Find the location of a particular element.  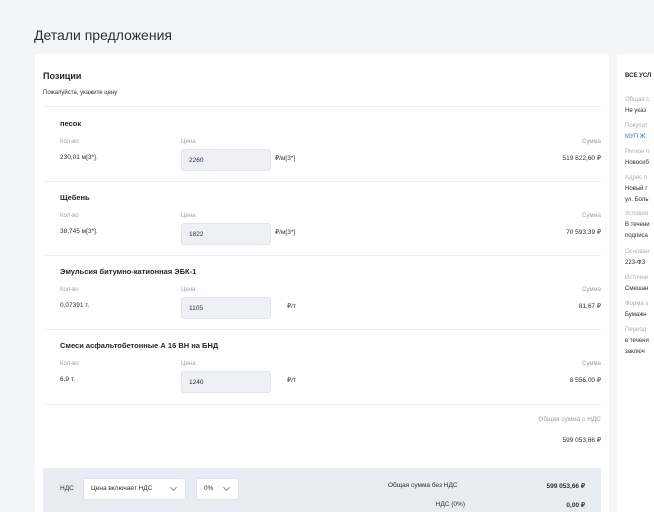

condition-label: Период is located at coordinates (636, 330).